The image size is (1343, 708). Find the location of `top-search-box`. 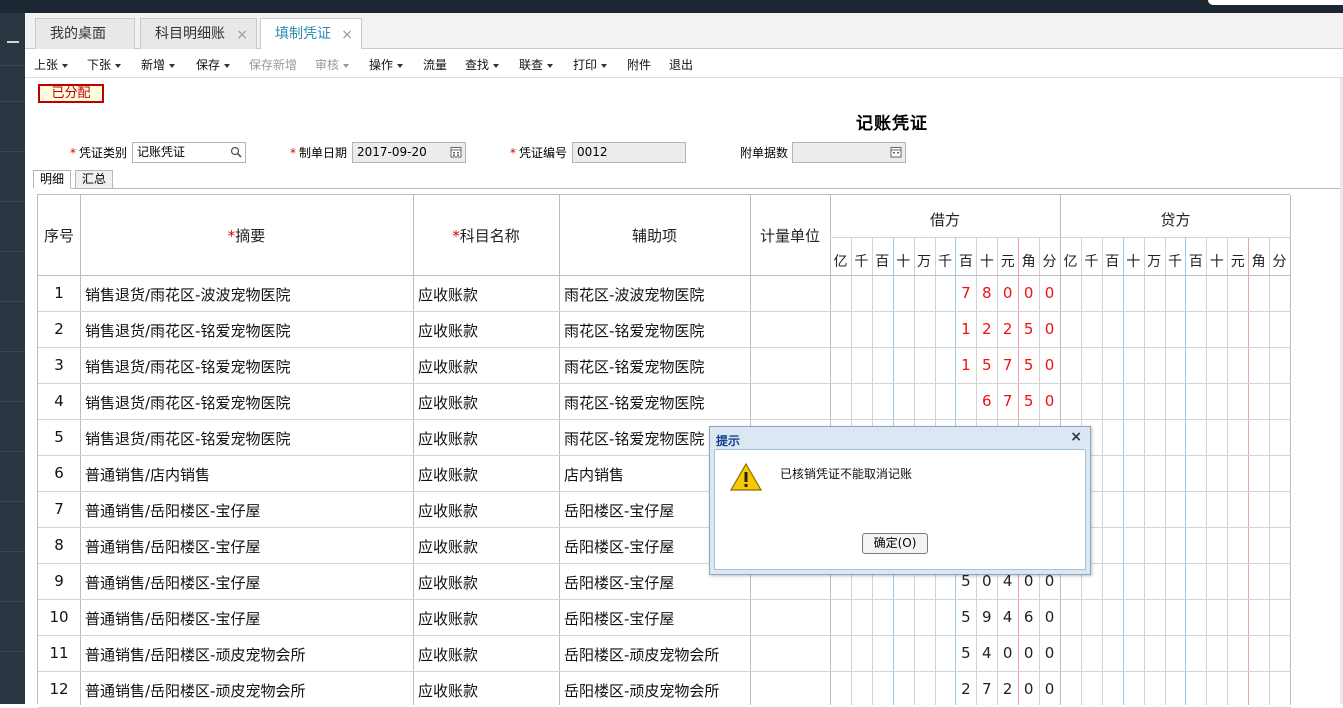

top-search-box is located at coordinates (1275, 2).